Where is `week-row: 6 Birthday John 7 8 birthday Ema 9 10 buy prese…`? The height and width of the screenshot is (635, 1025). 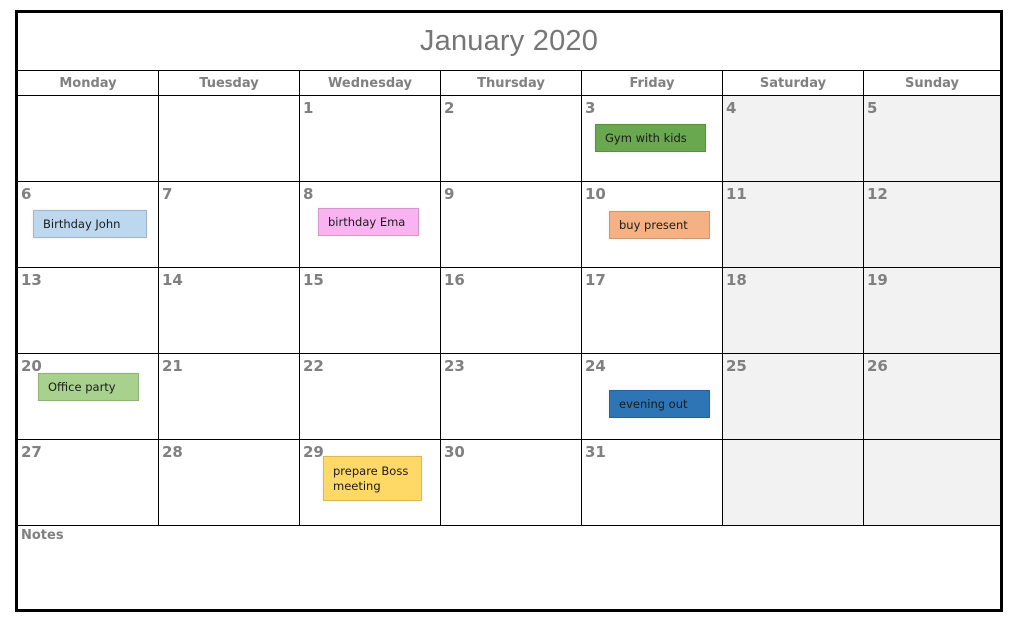
week-row: 6 Birthday John 7 8 birthday Ema 9 10 buy prese… is located at coordinates (509, 225).